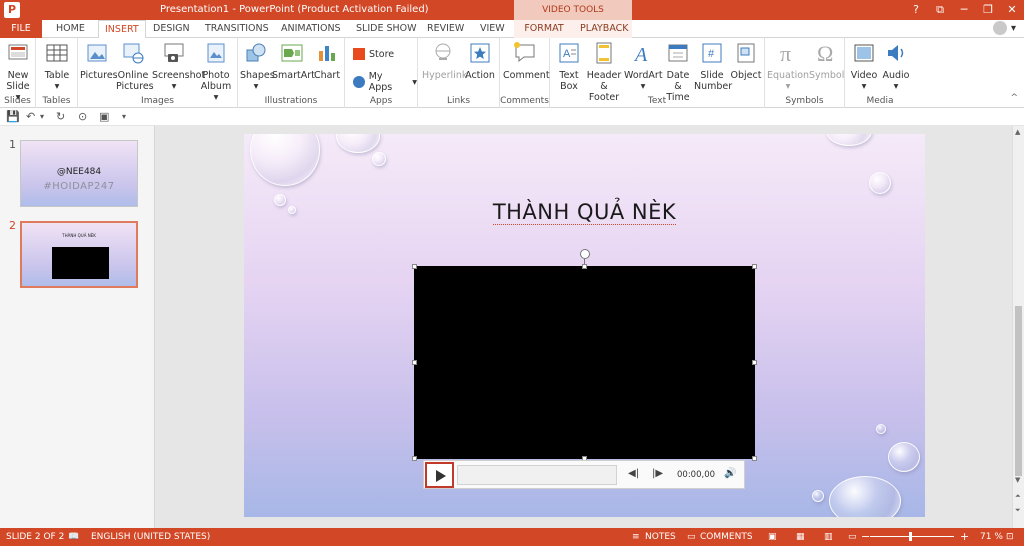 Image resolution: width=1024 pixels, height=546 pixels. I want to click on zoom-in-button: +, so click(964, 536).